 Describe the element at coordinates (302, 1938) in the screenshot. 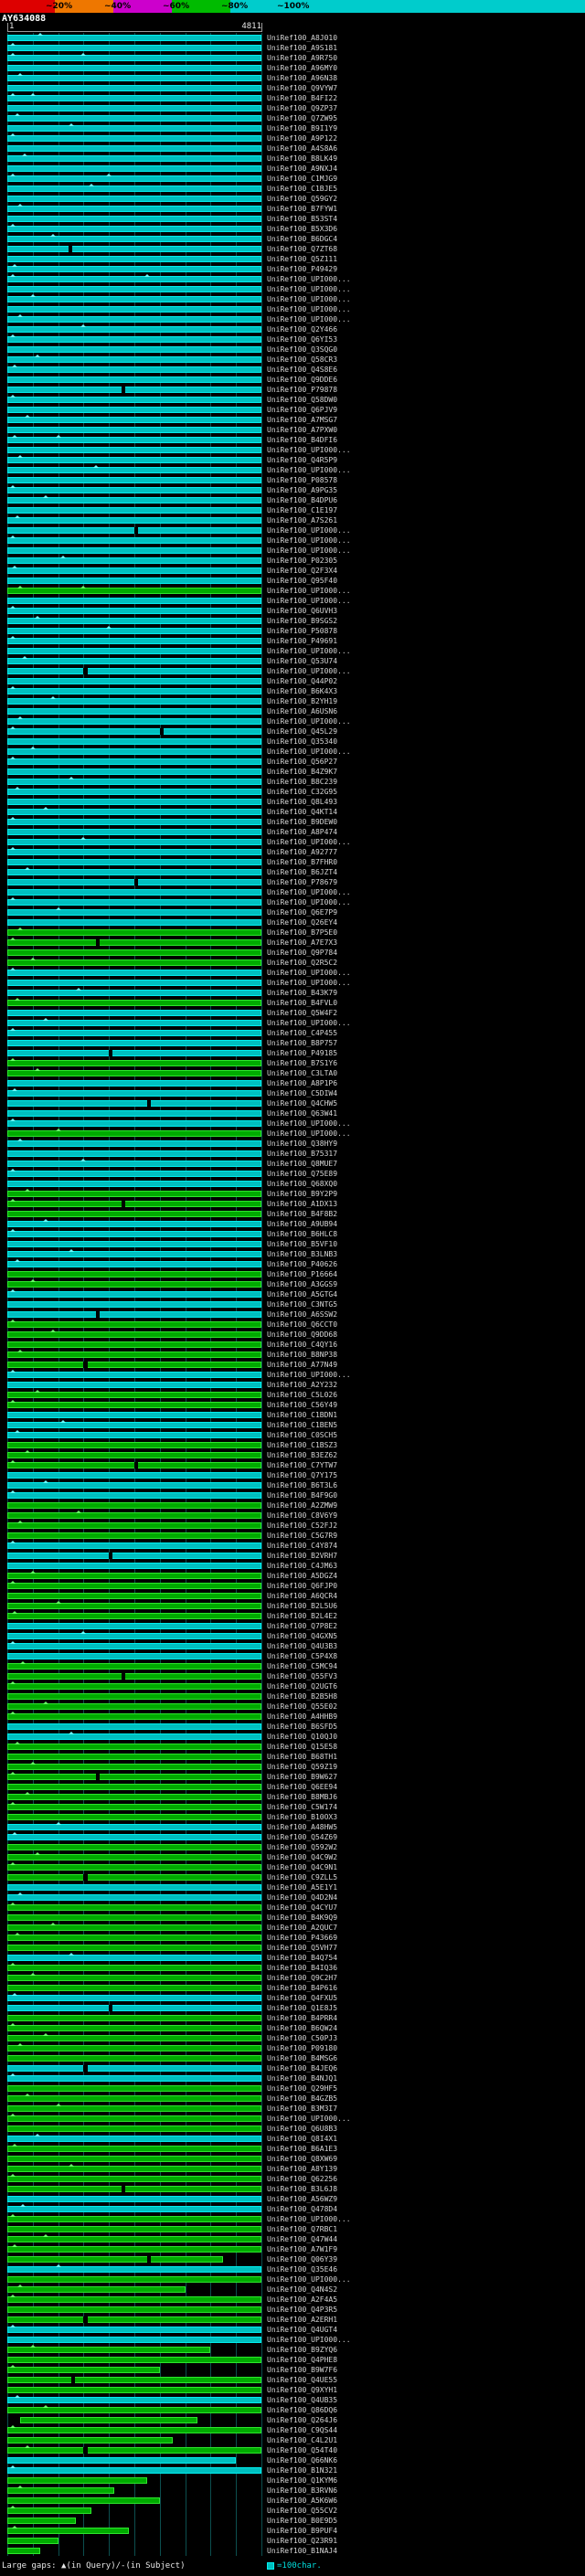

I see `hit-label: UniRef100_P43669` at that location.